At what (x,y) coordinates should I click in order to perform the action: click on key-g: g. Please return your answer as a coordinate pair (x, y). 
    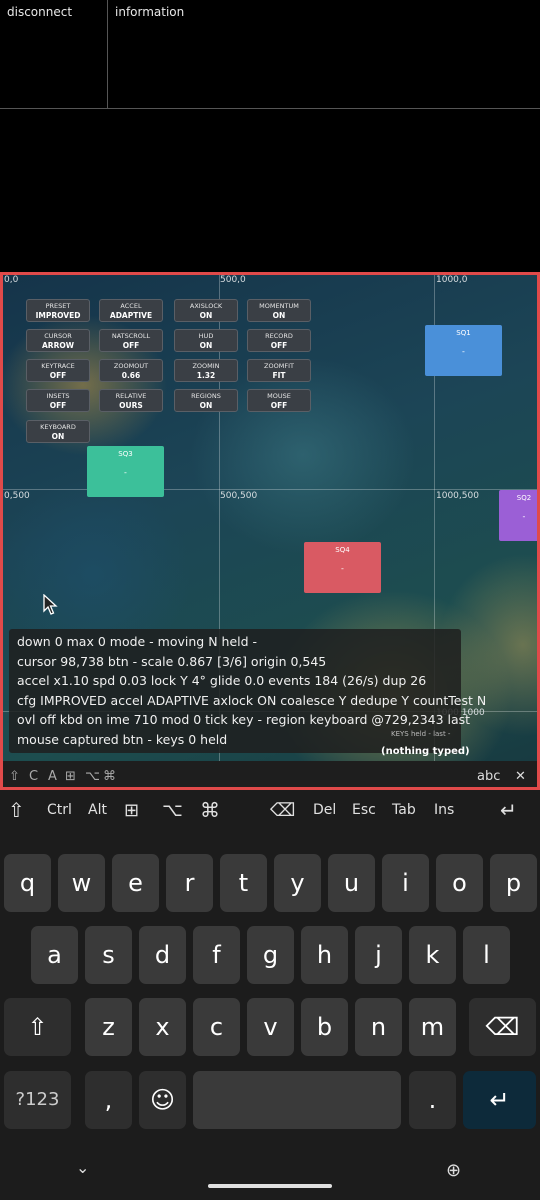
    Looking at the image, I should click on (270, 955).